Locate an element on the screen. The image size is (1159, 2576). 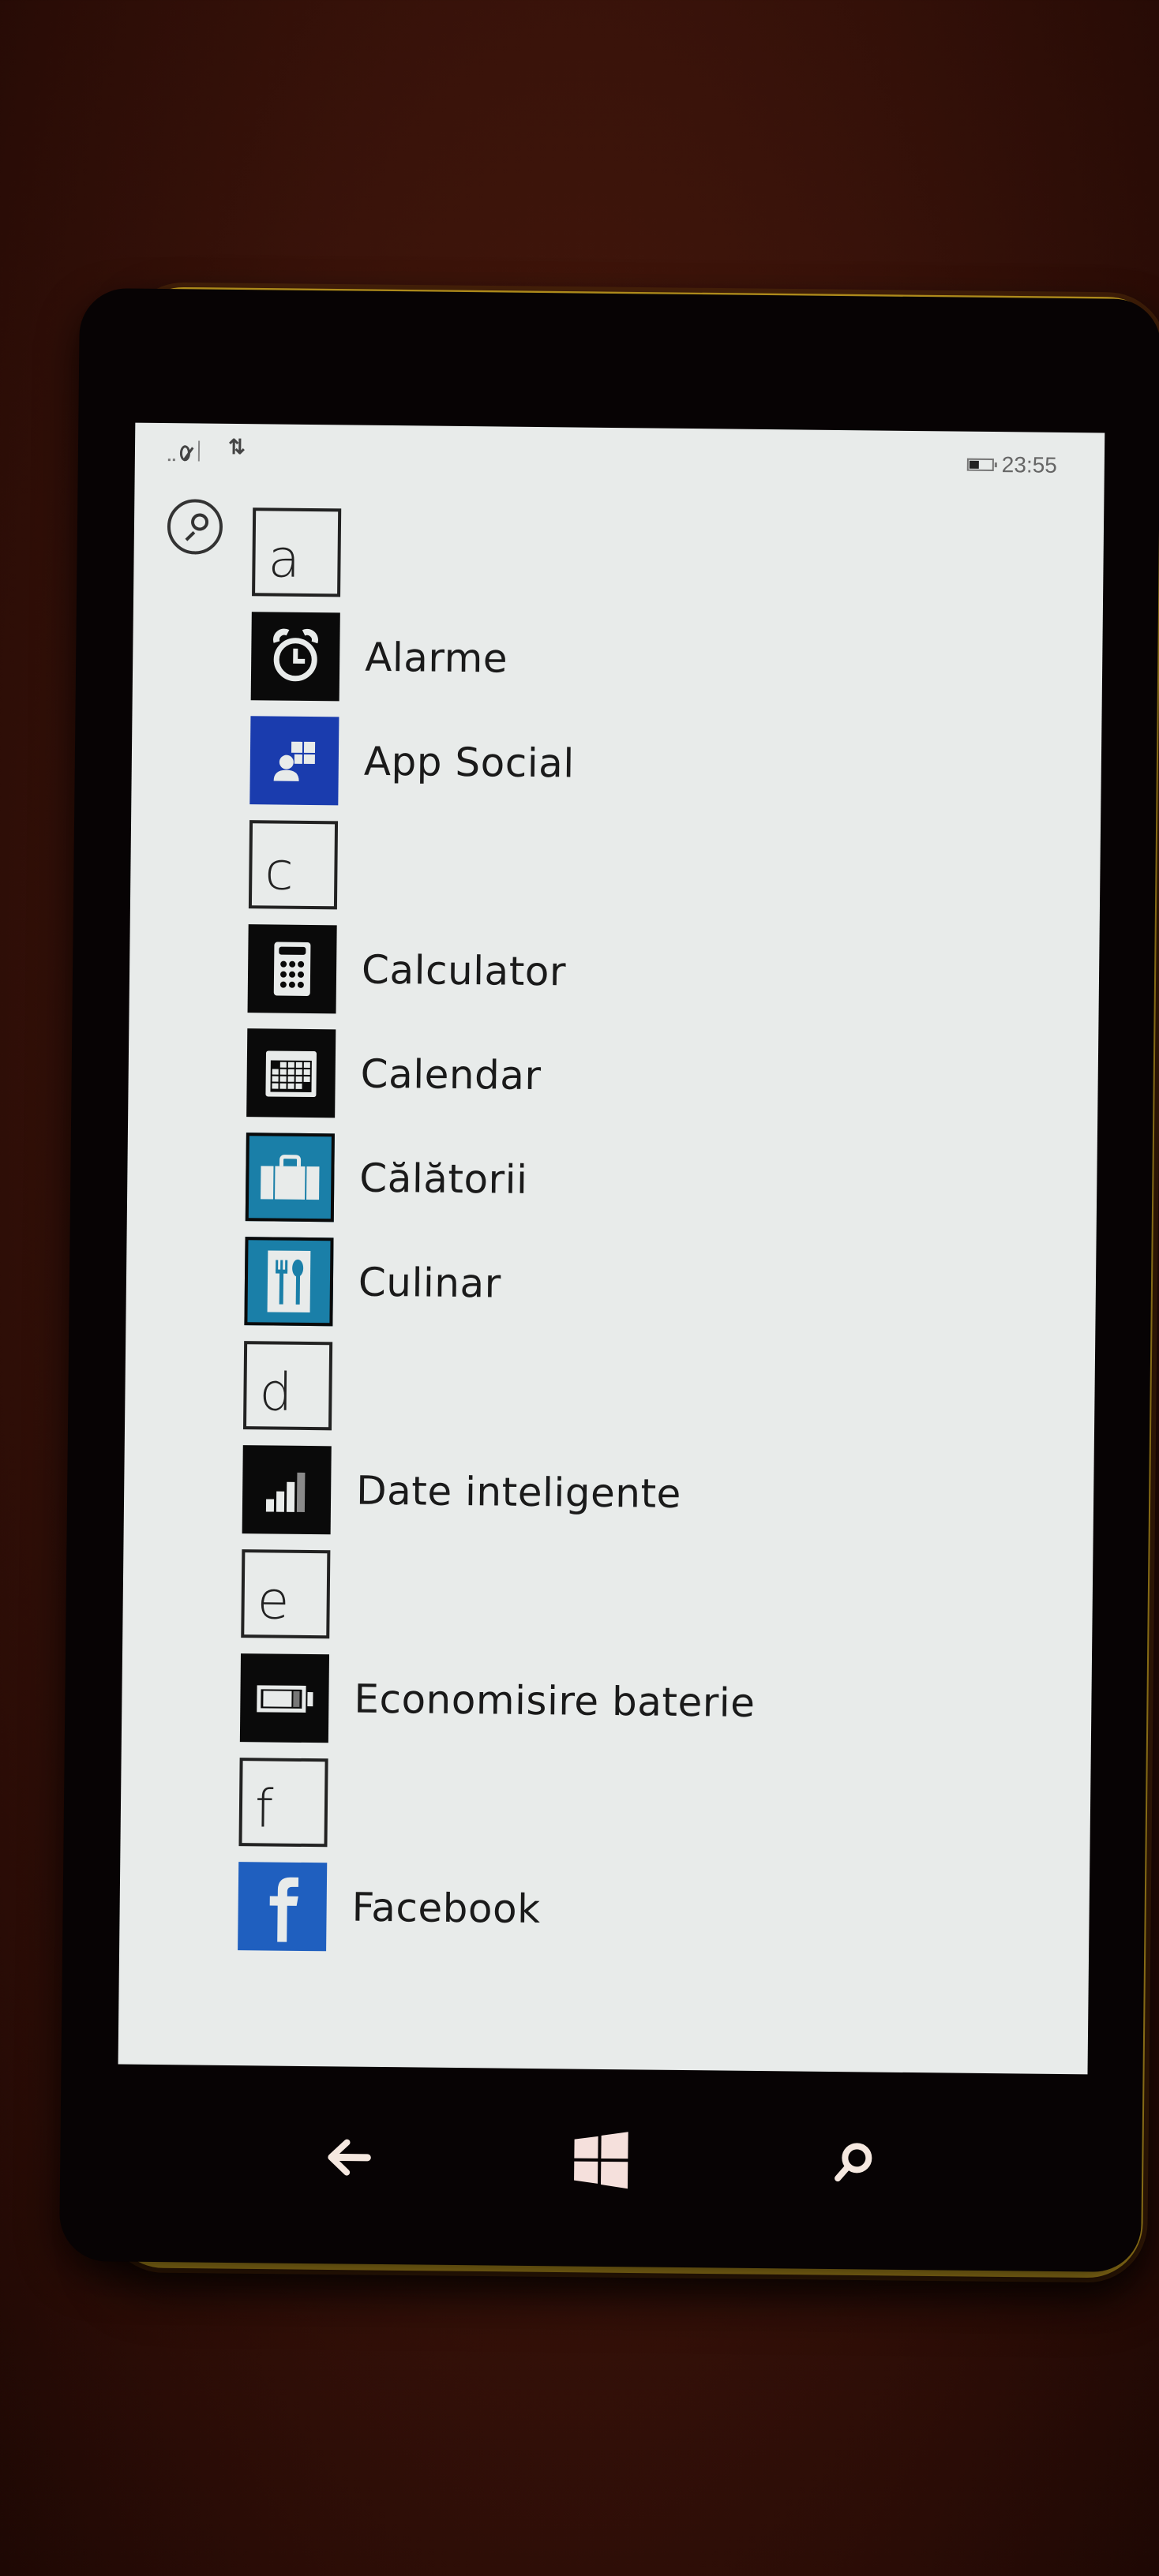
app-item-alarme: Alarme is located at coordinates (665, 660).